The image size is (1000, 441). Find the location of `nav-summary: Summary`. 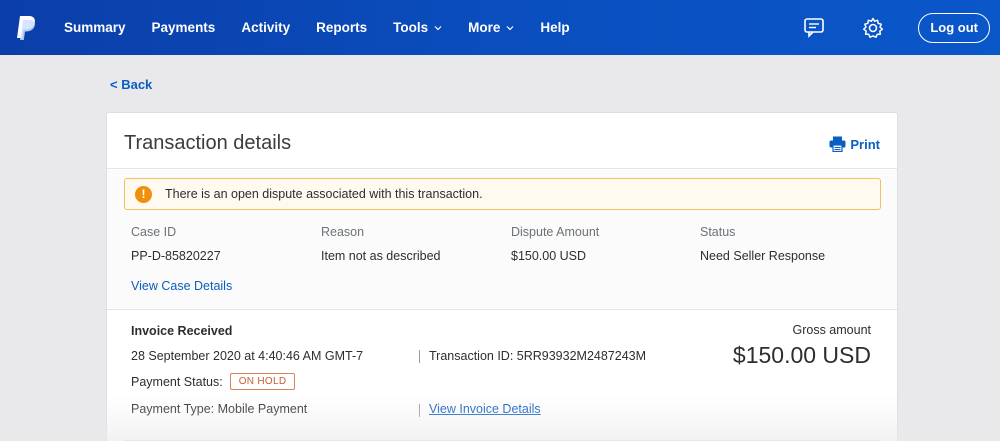

nav-summary: Summary is located at coordinates (95, 27).